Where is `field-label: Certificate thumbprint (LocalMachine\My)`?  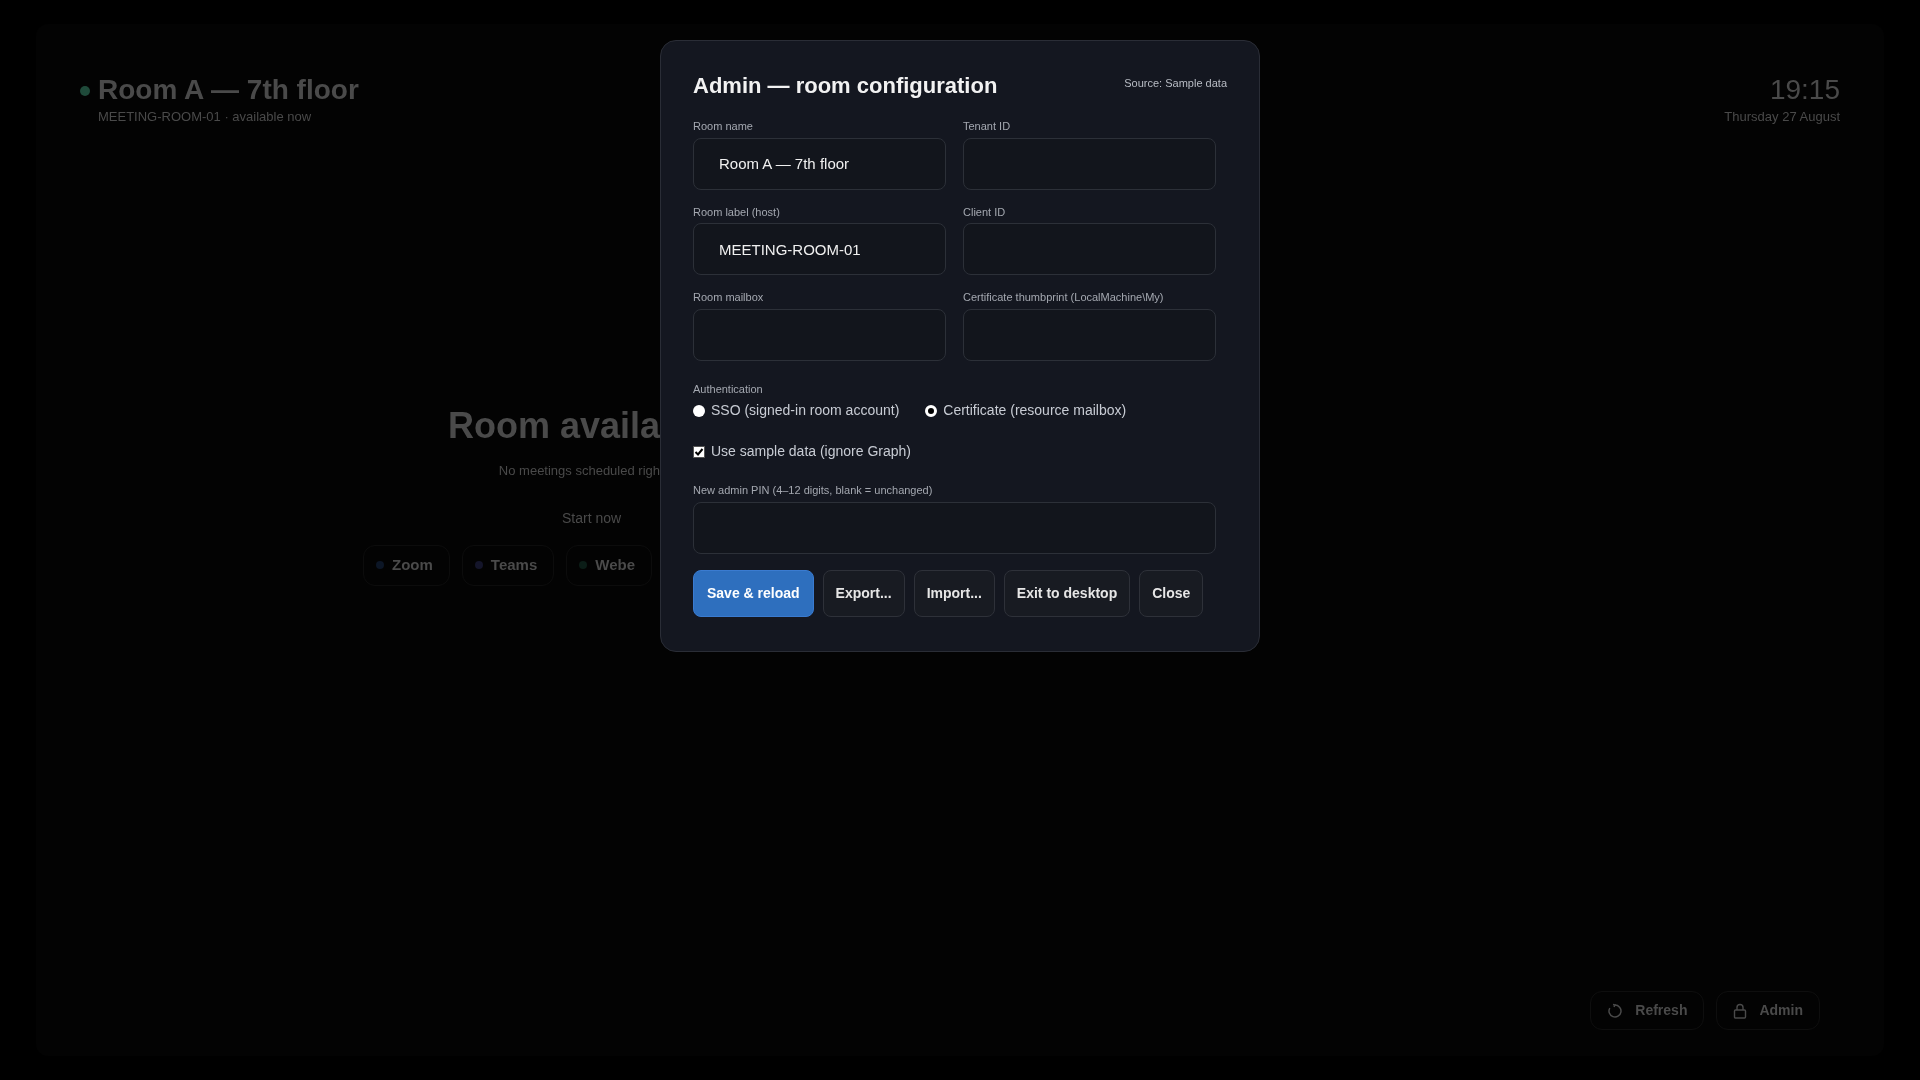
field-label: Certificate thumbprint (LocalMachine\My) is located at coordinates (1064, 297).